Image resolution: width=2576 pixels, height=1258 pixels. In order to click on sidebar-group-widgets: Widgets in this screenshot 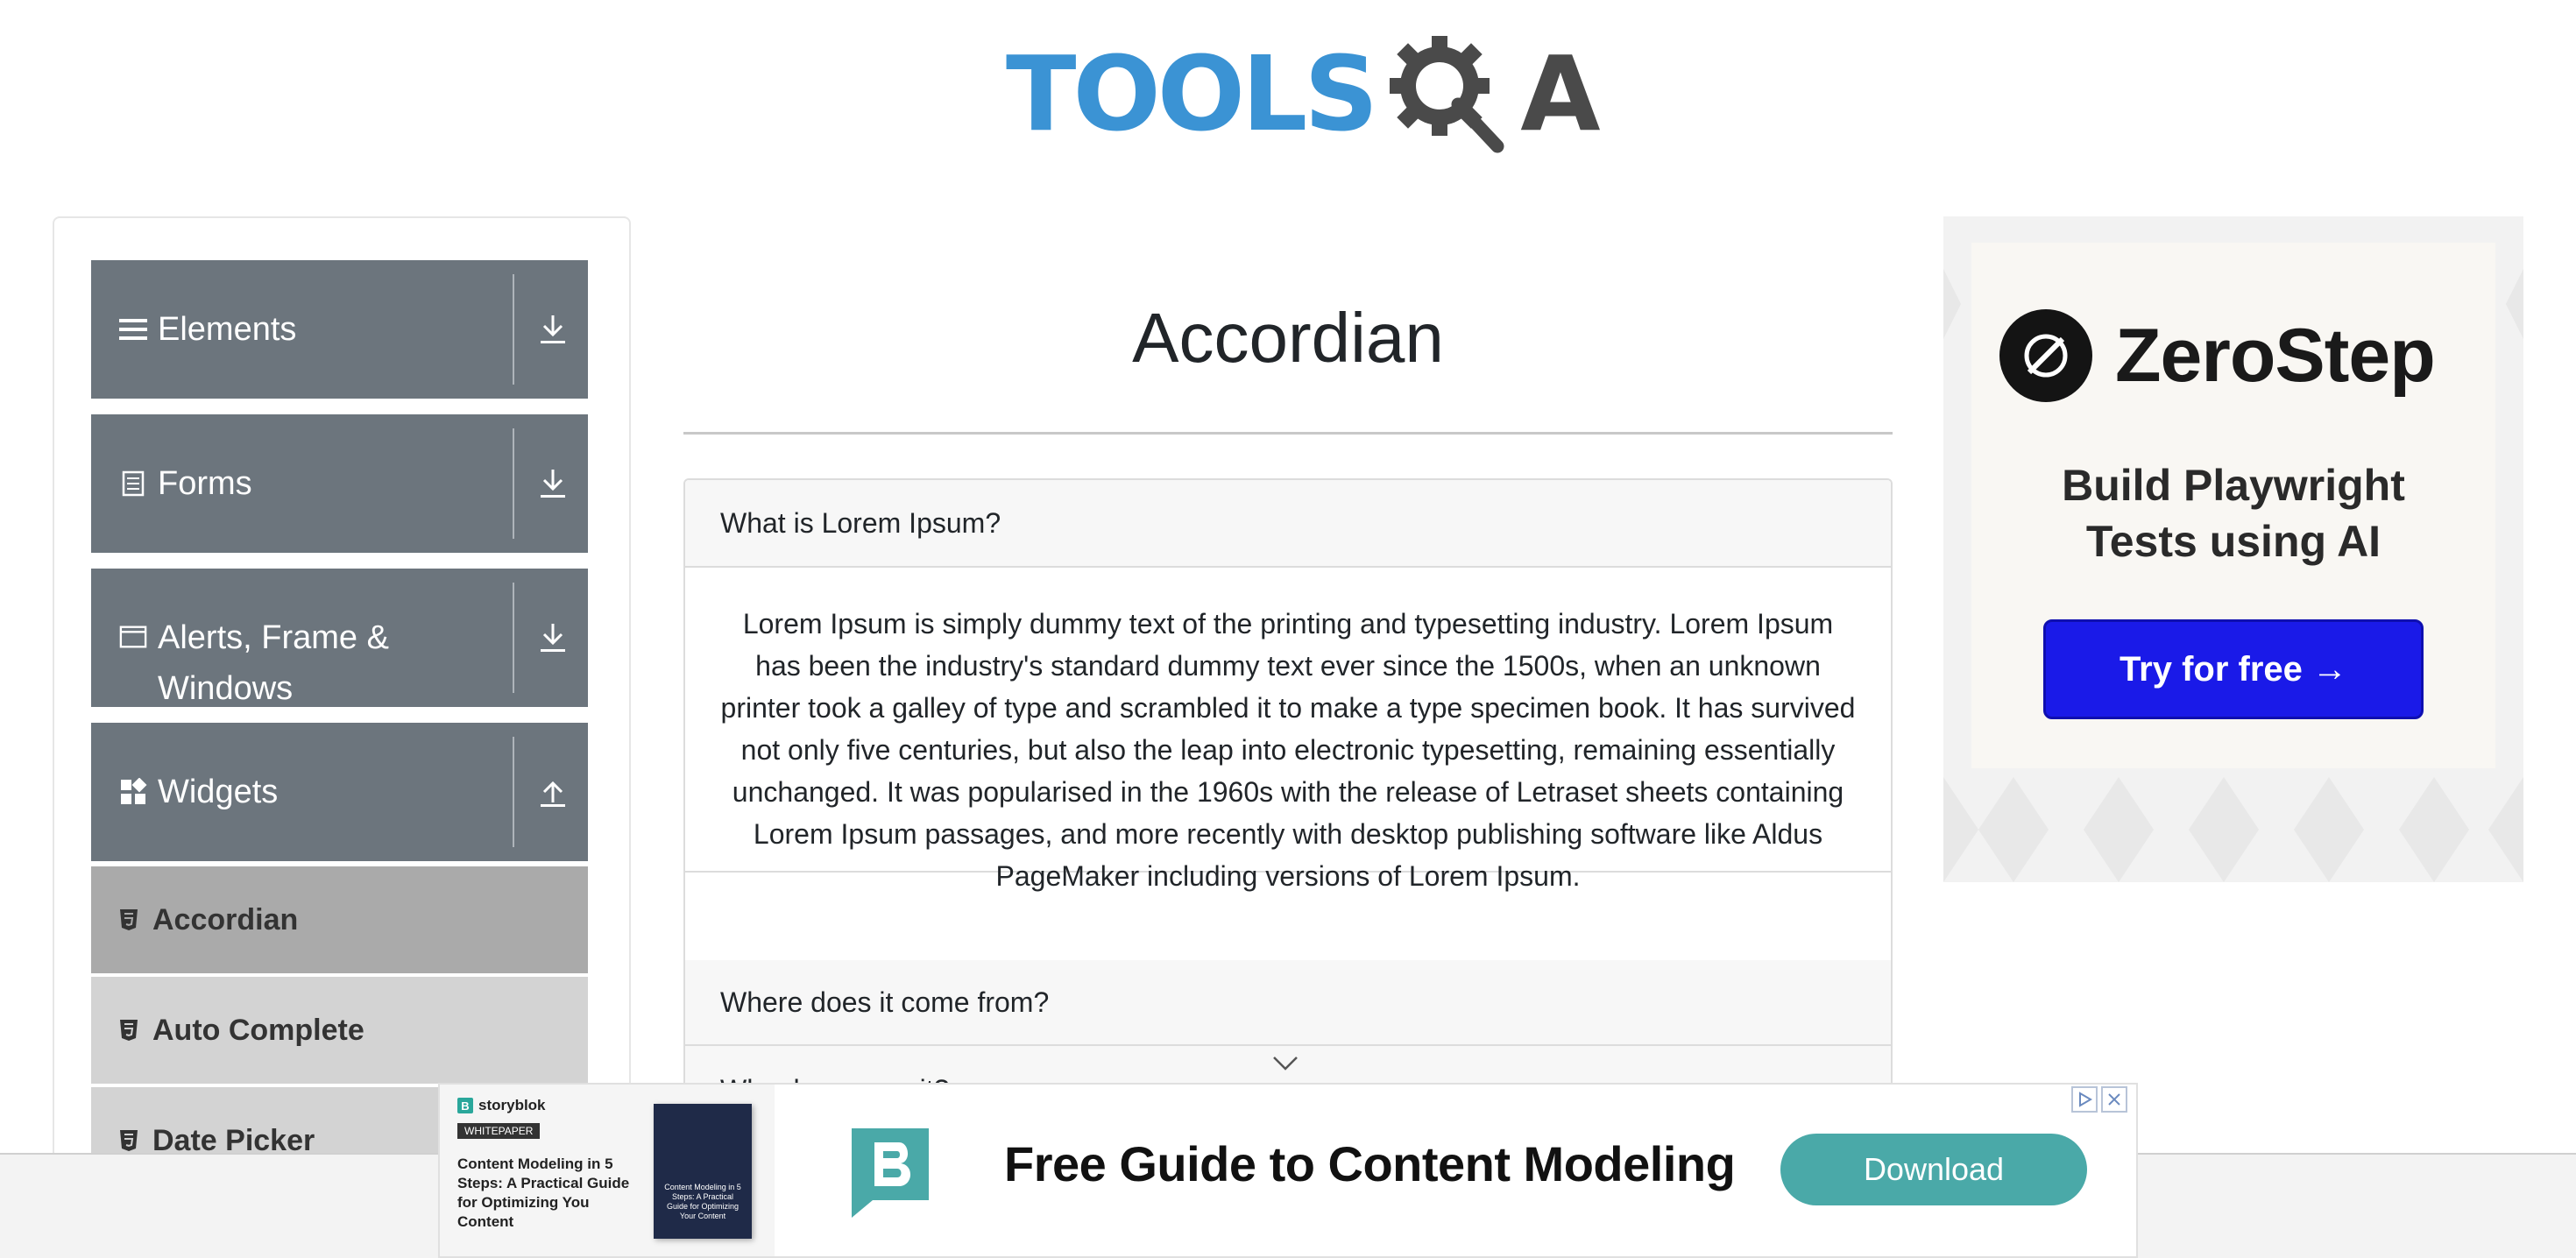, I will do `click(339, 792)`.